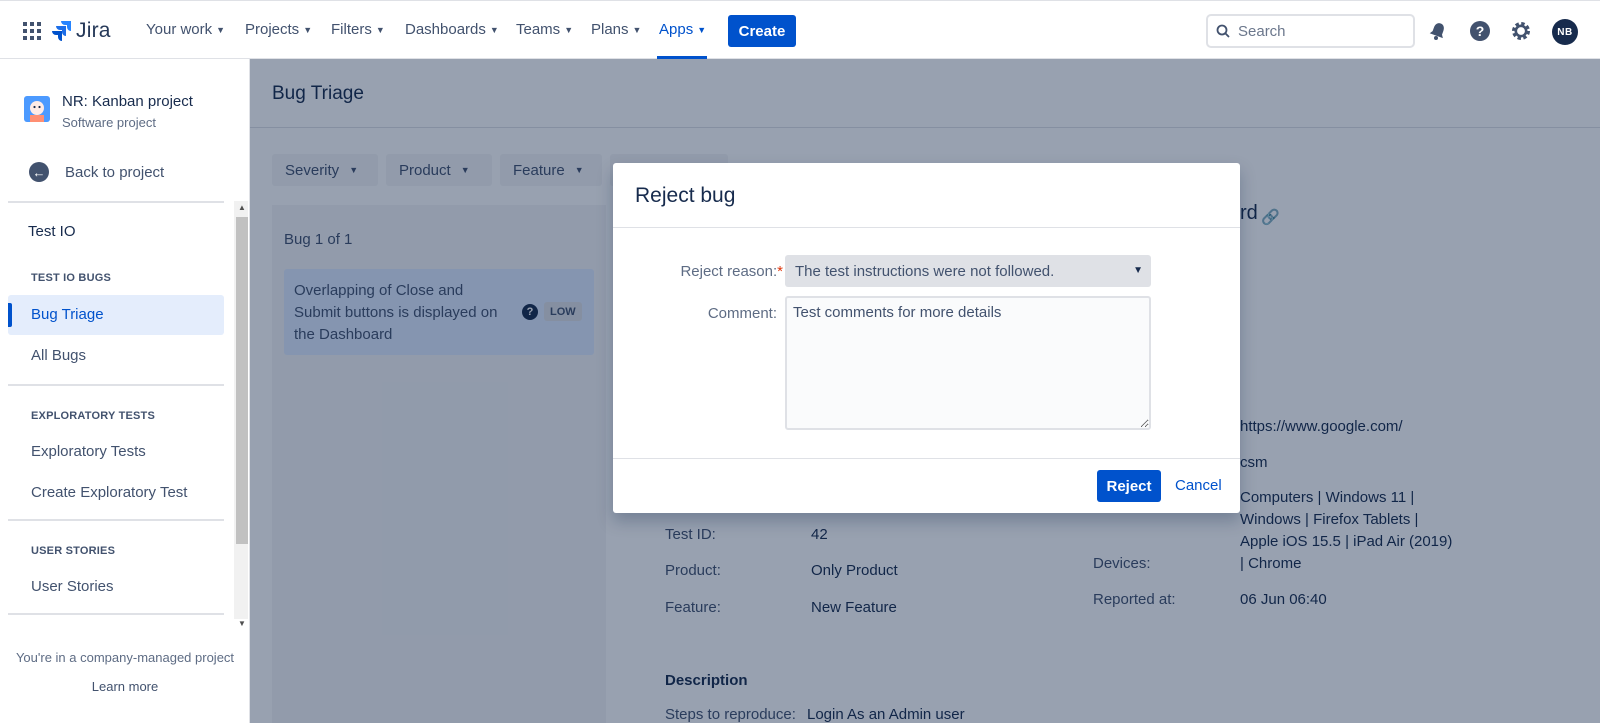  I want to click on sidebar-item-bug-triage: Bug Triage, so click(67, 314).